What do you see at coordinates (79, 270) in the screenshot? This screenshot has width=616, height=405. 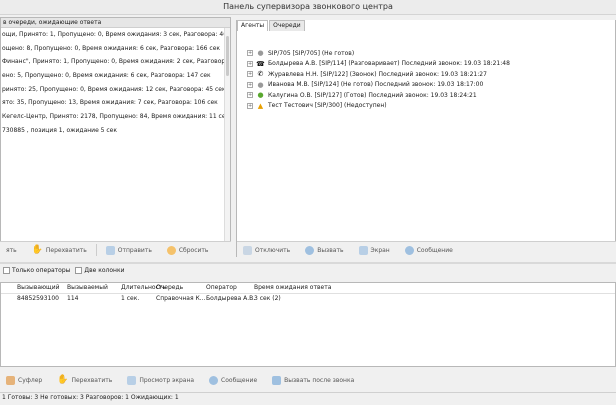 I see `two-columns-checkbox` at bounding box center [79, 270].